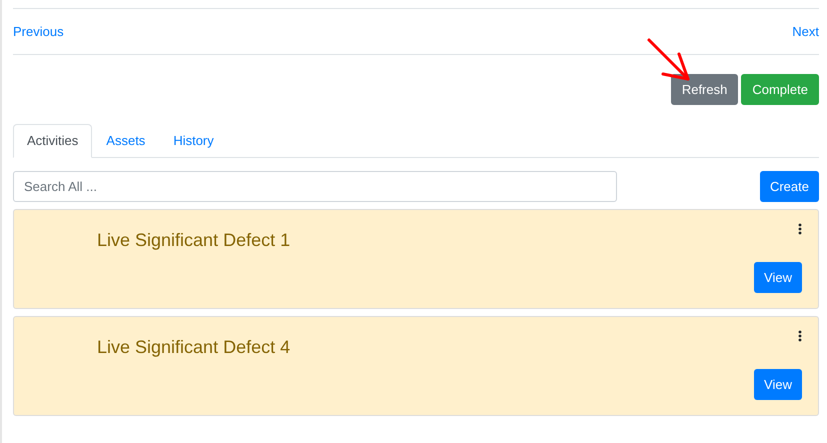 The height and width of the screenshot is (443, 827). I want to click on tab: Activities, so click(52, 141).